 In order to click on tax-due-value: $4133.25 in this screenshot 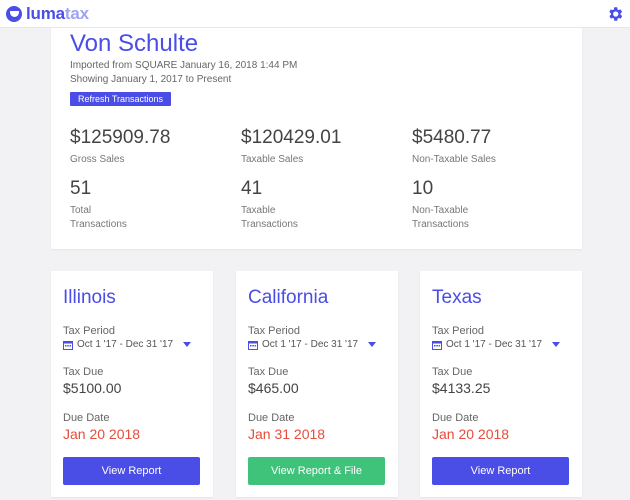, I will do `click(461, 388)`.